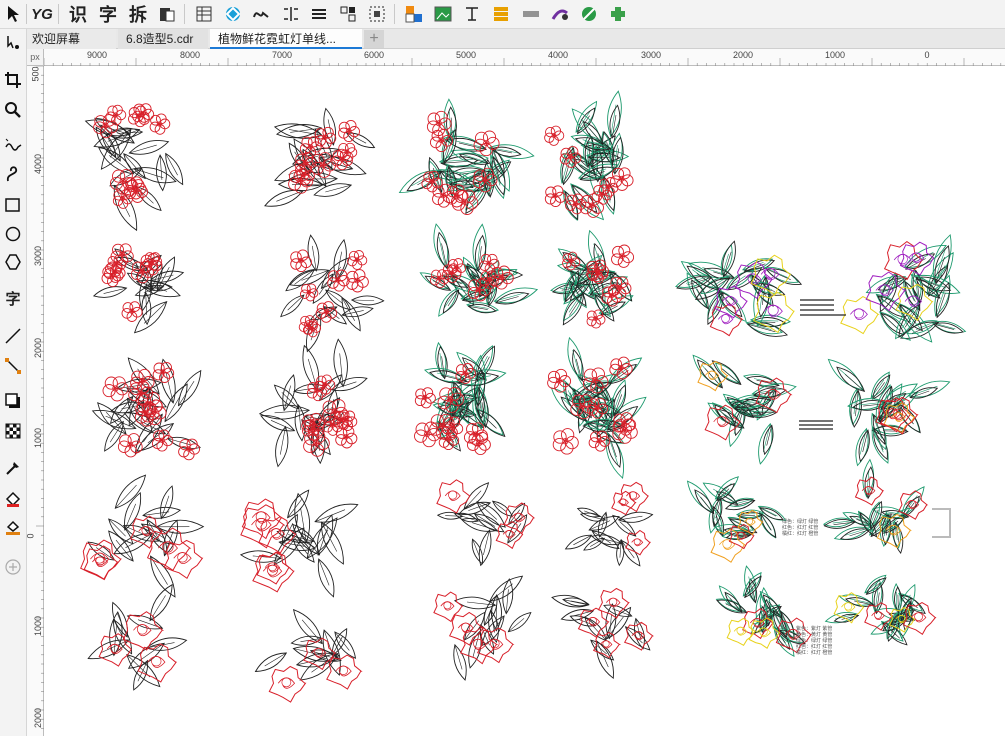 This screenshot has width=1005, height=736. I want to click on top-toolbar: YG 识 字 拆, so click(502, 14).